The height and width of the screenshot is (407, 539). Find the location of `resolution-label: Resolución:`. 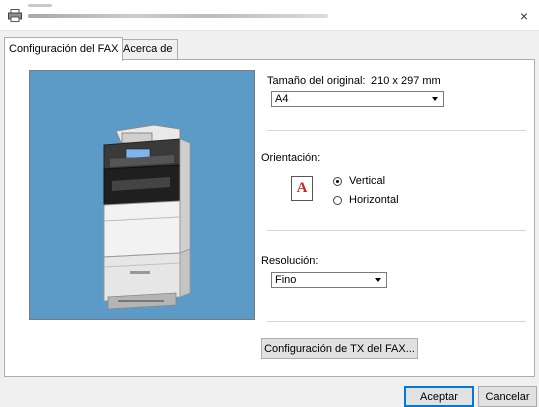

resolution-label: Resolución: is located at coordinates (290, 261).